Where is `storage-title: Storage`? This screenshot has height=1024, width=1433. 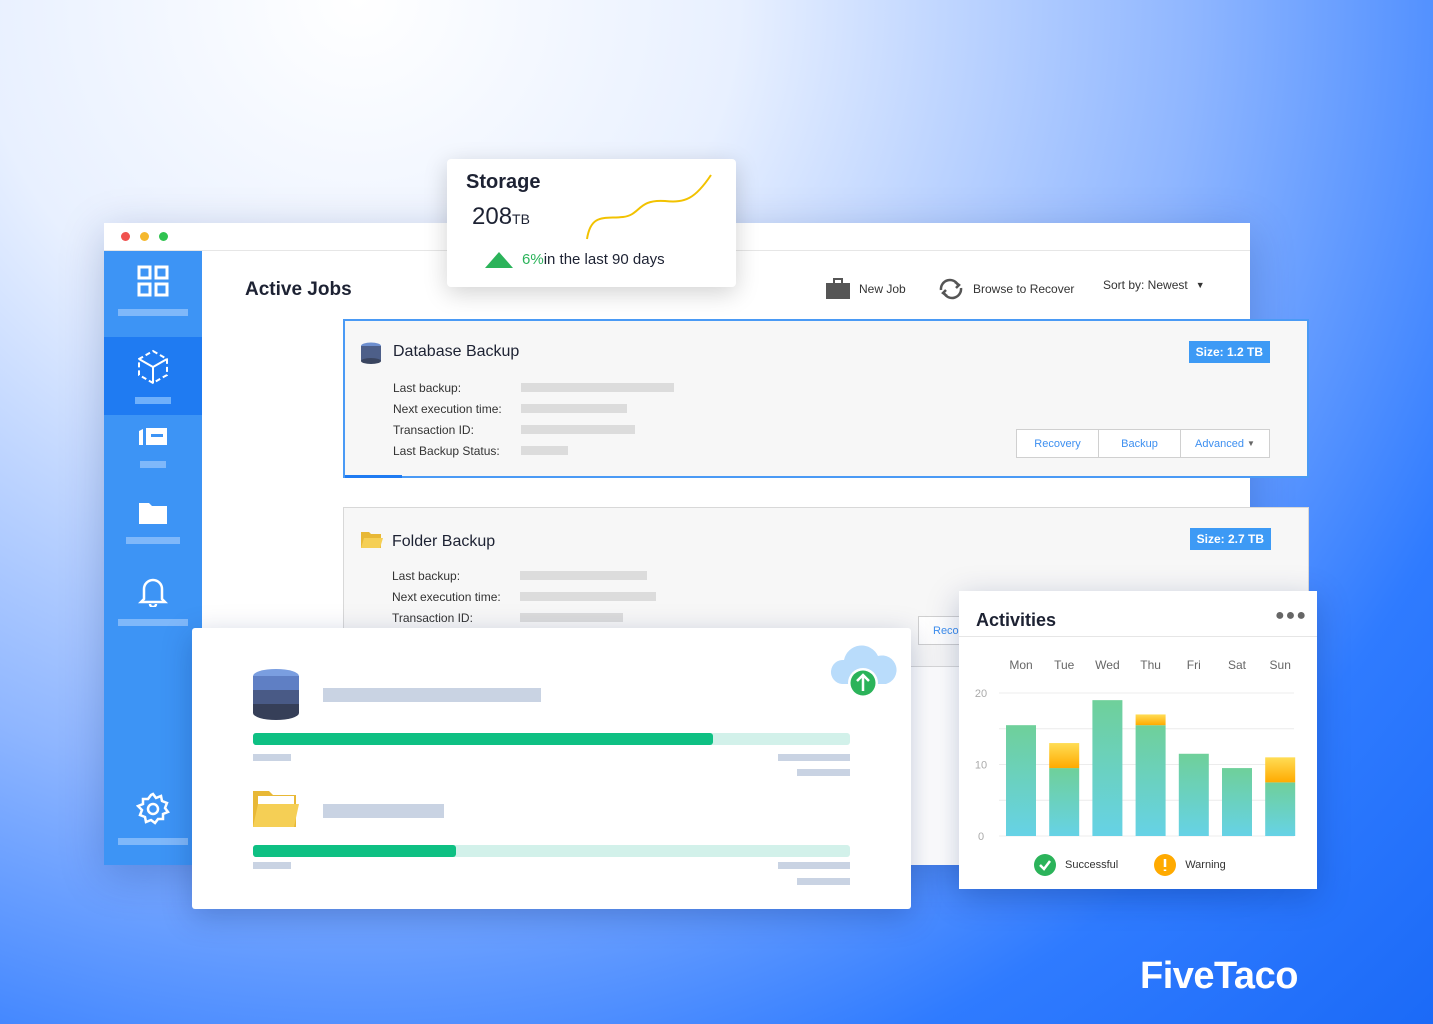 storage-title: Storage is located at coordinates (503, 182).